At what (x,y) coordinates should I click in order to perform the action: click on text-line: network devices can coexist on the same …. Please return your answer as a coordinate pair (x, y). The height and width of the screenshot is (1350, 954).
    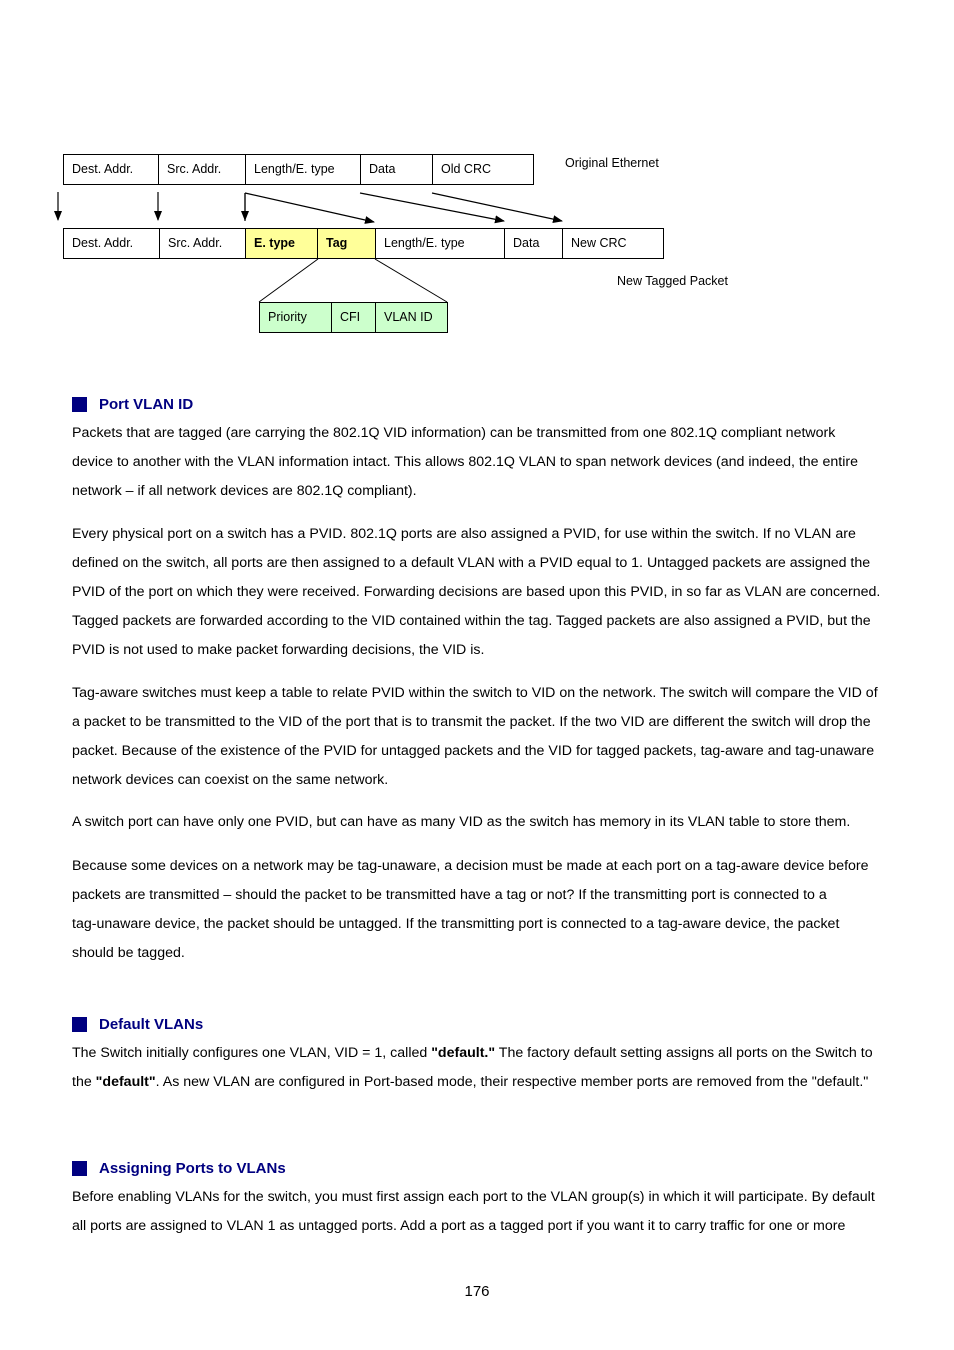
    Looking at the image, I should click on (230, 779).